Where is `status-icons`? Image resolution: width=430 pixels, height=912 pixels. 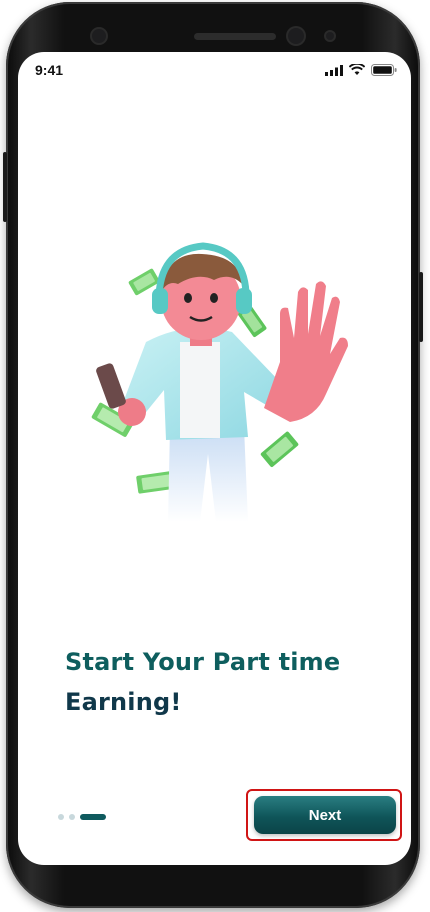
status-icons is located at coordinates (361, 70).